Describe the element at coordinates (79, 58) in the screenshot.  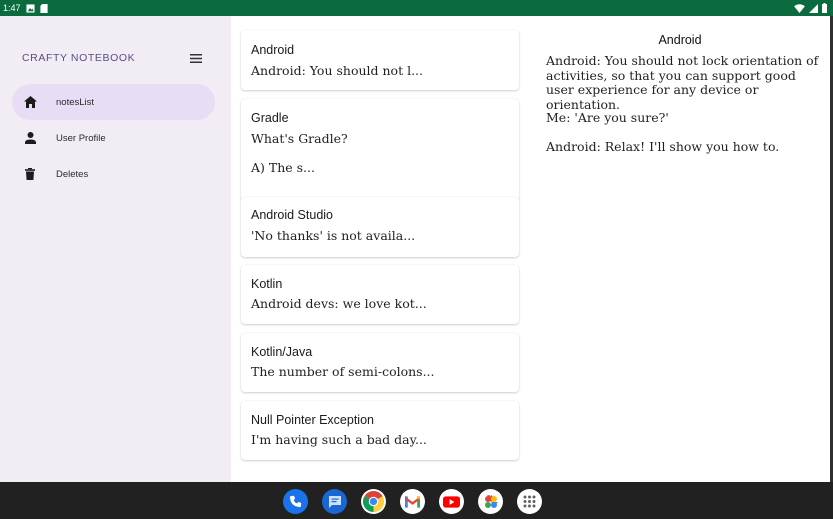
I see `app-title: CRAFTY NOTEBOOK` at that location.